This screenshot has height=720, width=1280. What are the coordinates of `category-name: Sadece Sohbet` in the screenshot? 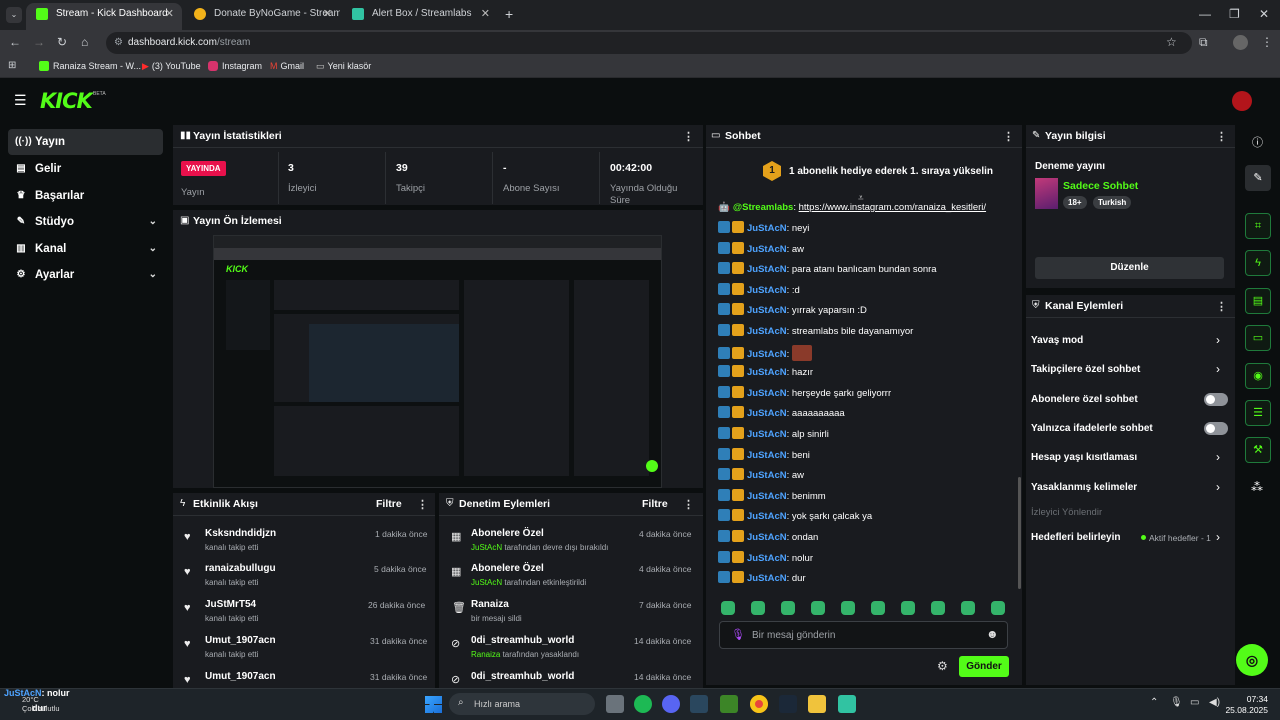 It's located at (1100, 186).